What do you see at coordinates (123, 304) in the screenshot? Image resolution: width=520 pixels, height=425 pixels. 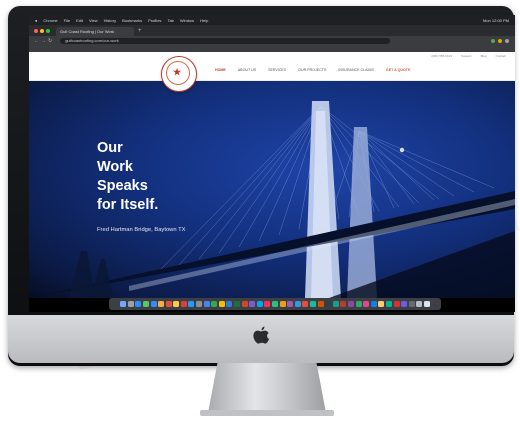 I see `finder-icon` at bounding box center [123, 304].